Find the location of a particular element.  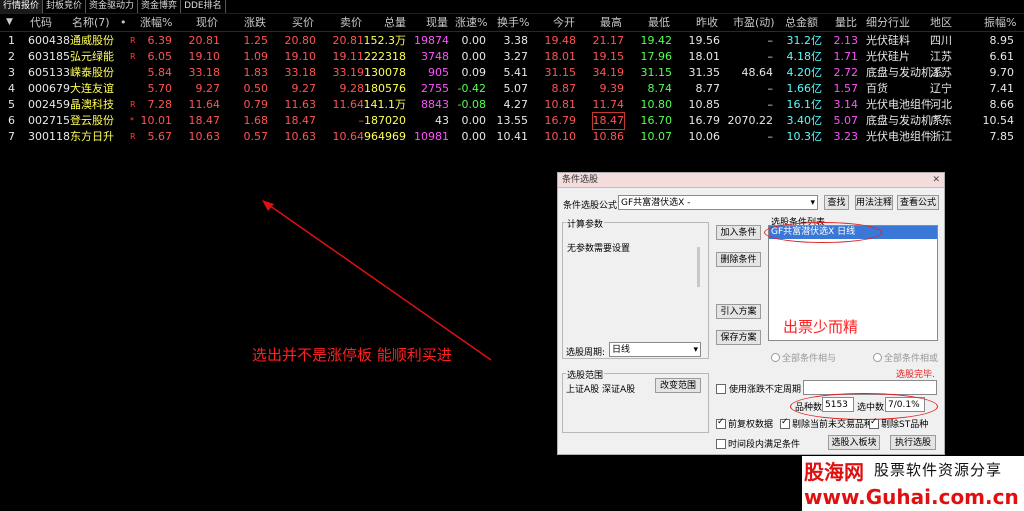

adj-price-label: 前复权数据 is located at coordinates (751, 425).